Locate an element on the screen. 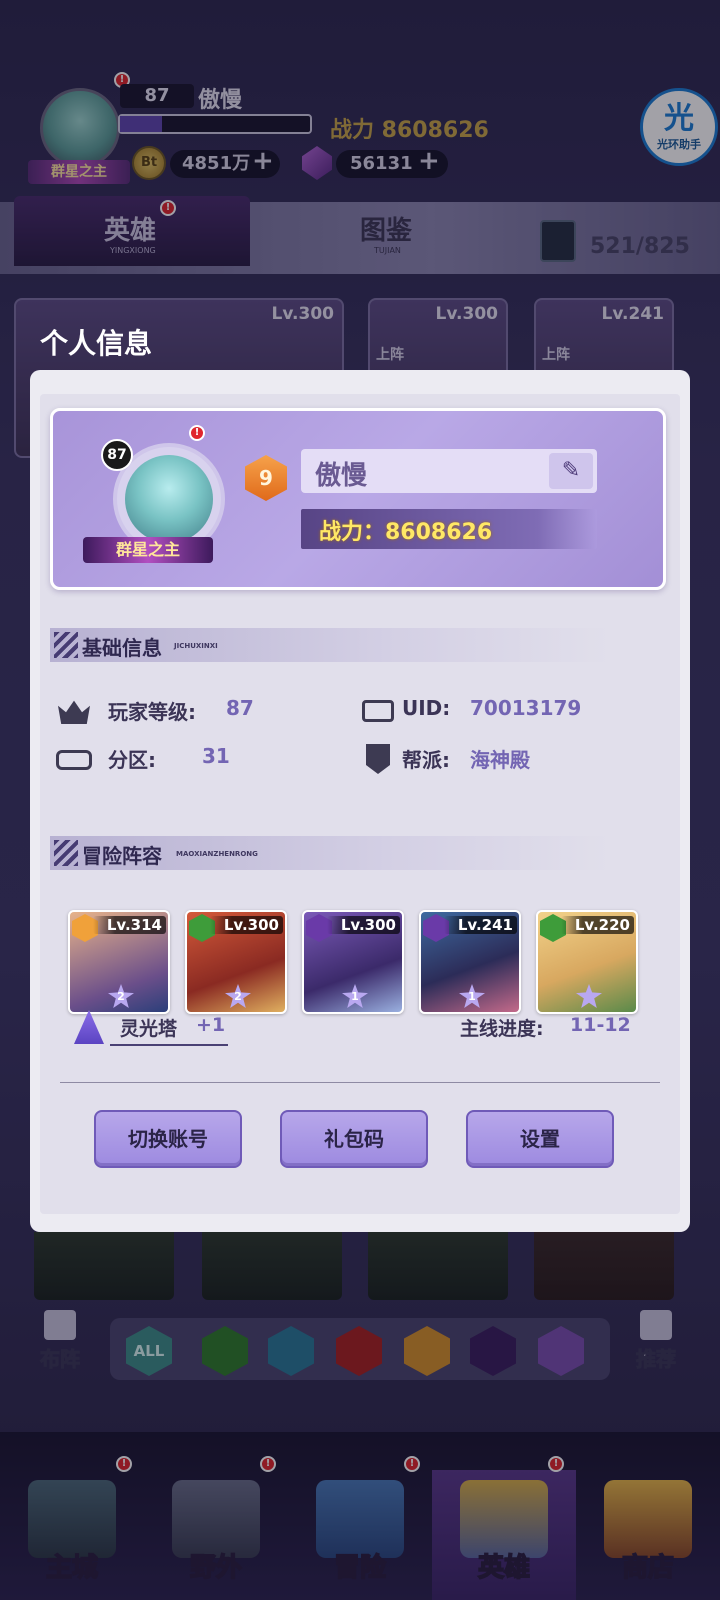 The width and height of the screenshot is (720, 1600). settings-button: 设置 is located at coordinates (540, 1139).